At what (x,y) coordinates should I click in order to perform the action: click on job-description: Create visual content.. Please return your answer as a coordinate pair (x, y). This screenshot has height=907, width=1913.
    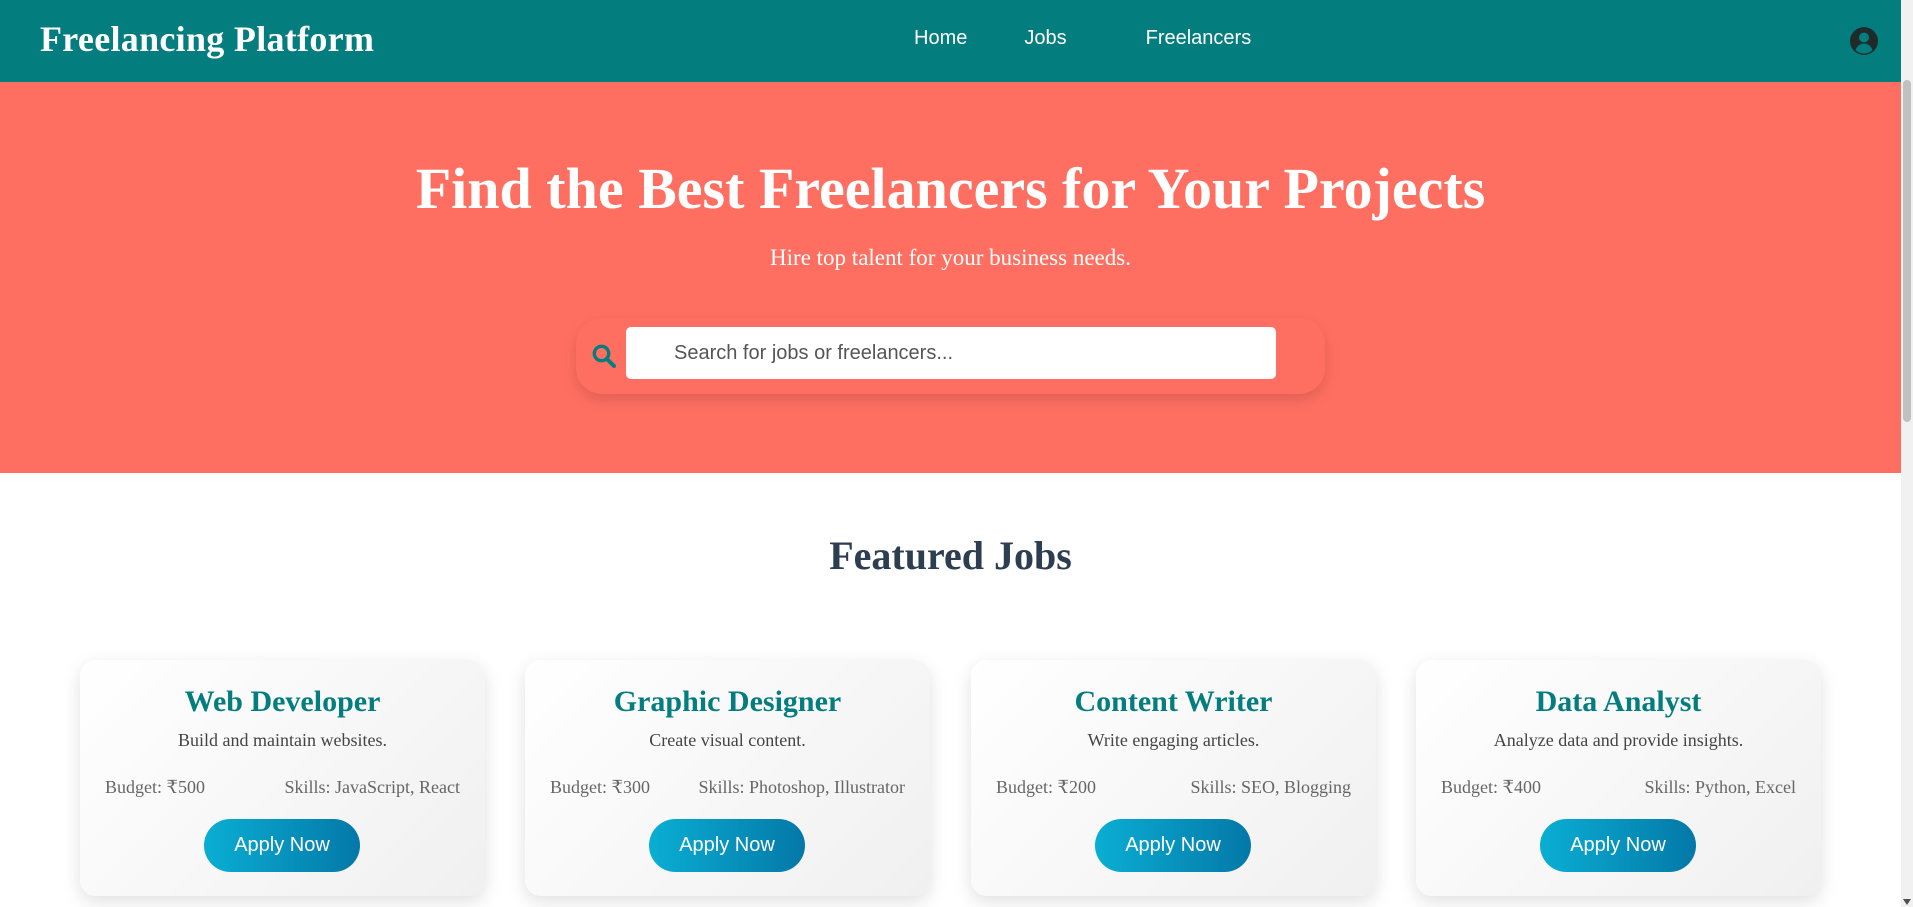
    Looking at the image, I should click on (727, 740).